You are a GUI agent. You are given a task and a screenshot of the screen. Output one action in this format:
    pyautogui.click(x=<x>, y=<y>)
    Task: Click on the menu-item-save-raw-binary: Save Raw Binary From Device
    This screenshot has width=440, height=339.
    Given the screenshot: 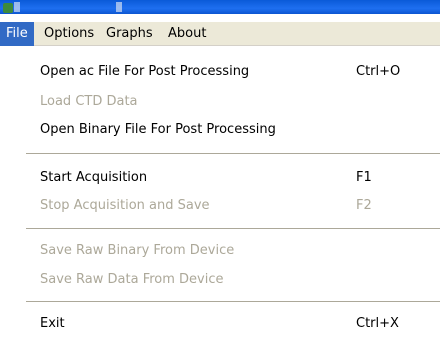 What is the action you would take?
    pyautogui.click(x=137, y=250)
    